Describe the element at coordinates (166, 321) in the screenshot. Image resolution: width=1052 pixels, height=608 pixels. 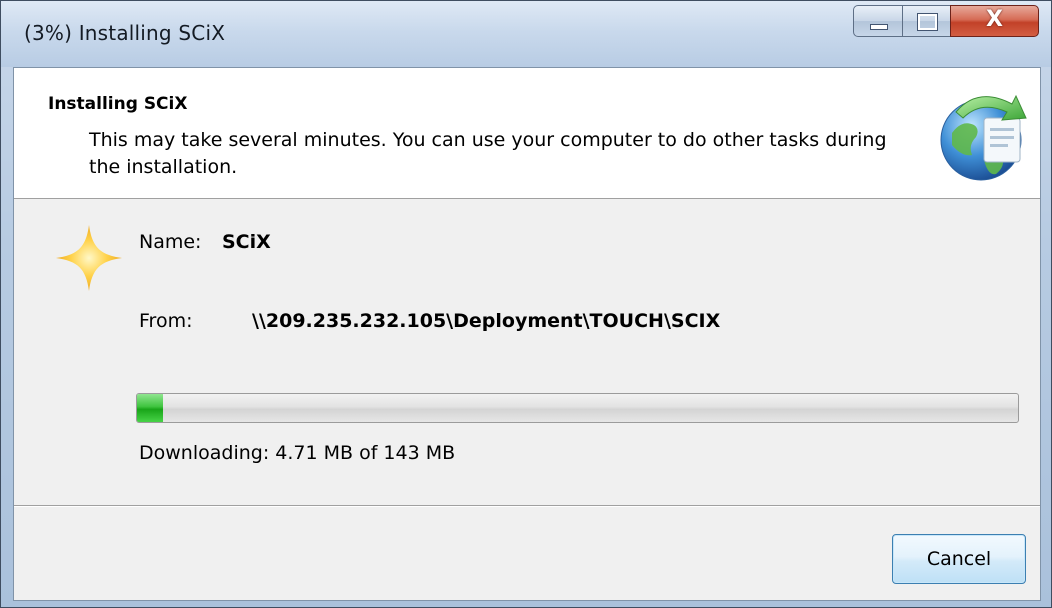
I see `from-label: From:` at that location.